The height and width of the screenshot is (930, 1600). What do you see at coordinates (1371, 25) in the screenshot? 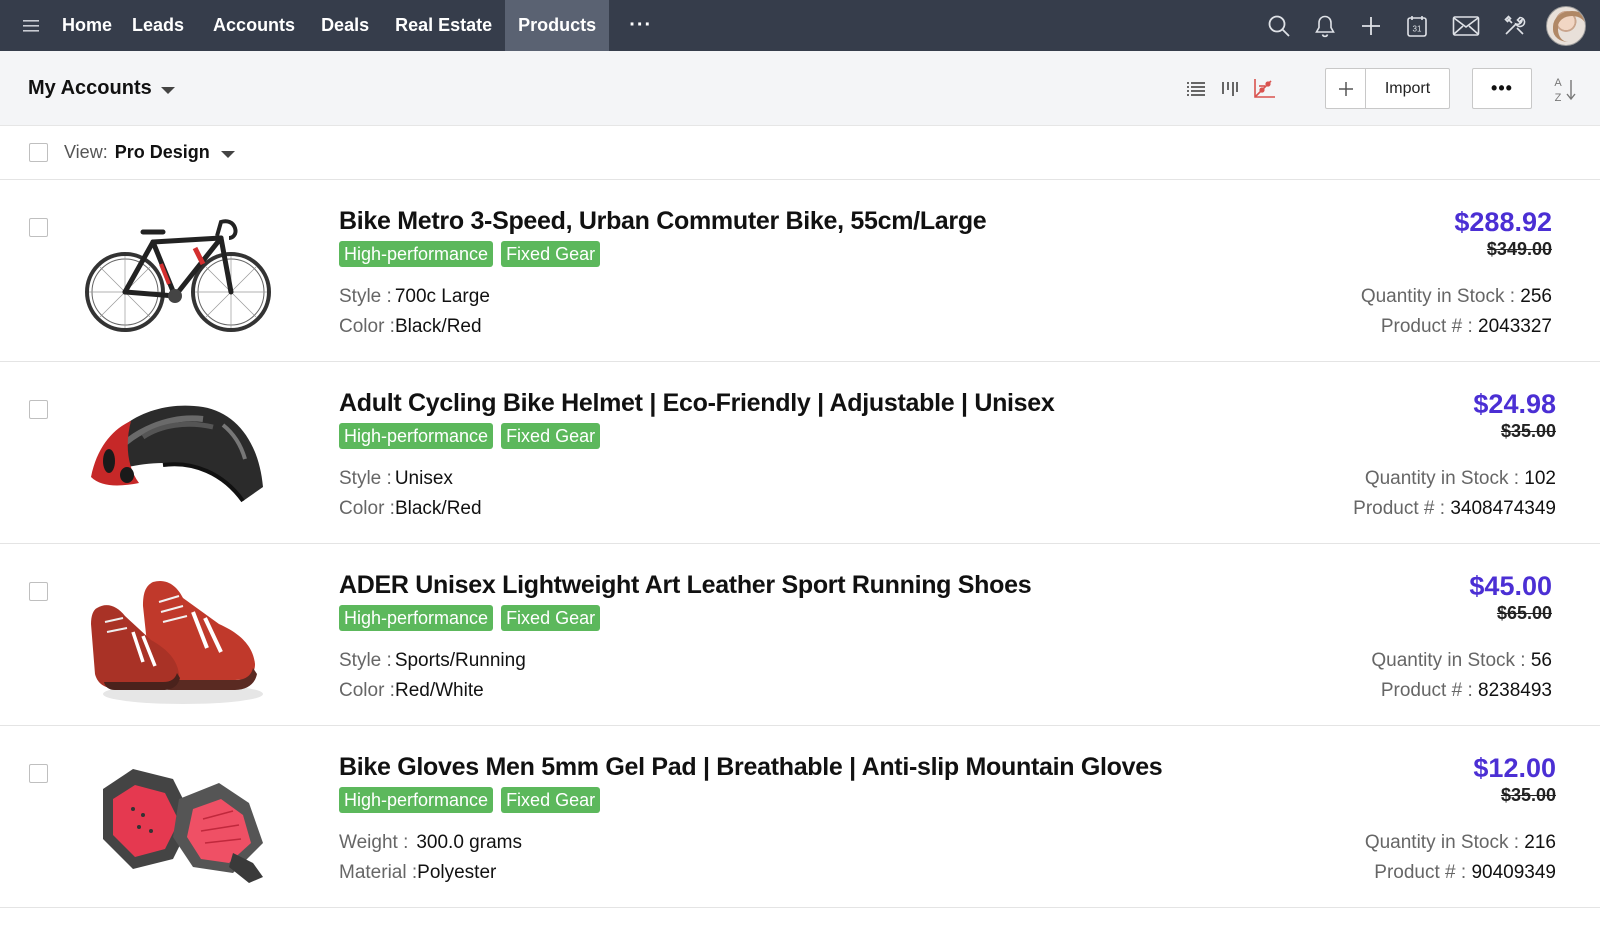
I see `plus-icon` at bounding box center [1371, 25].